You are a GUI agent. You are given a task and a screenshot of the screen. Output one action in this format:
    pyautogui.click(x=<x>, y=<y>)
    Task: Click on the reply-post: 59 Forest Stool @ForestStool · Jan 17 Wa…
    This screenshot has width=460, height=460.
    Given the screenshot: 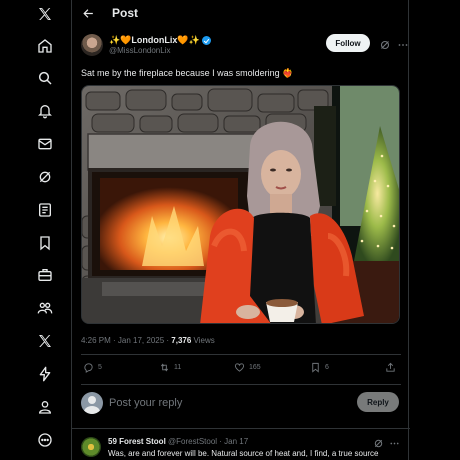 What is the action you would take?
    pyautogui.click(x=241, y=447)
    